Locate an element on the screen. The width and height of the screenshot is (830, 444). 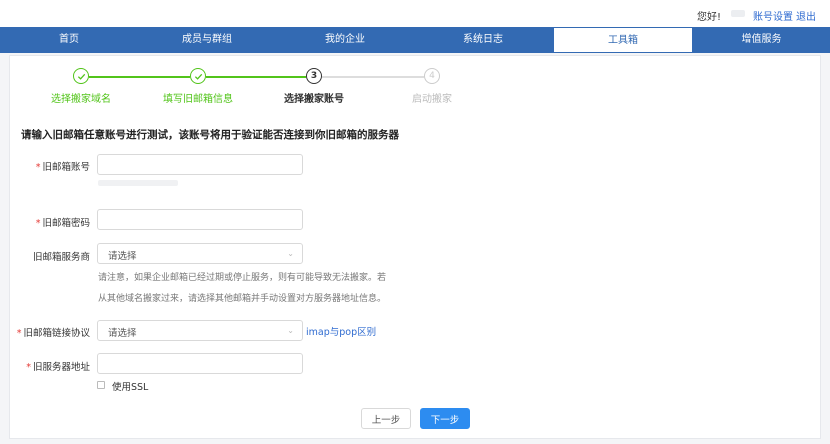
provider-select-value: 请选择 is located at coordinates (122, 256).